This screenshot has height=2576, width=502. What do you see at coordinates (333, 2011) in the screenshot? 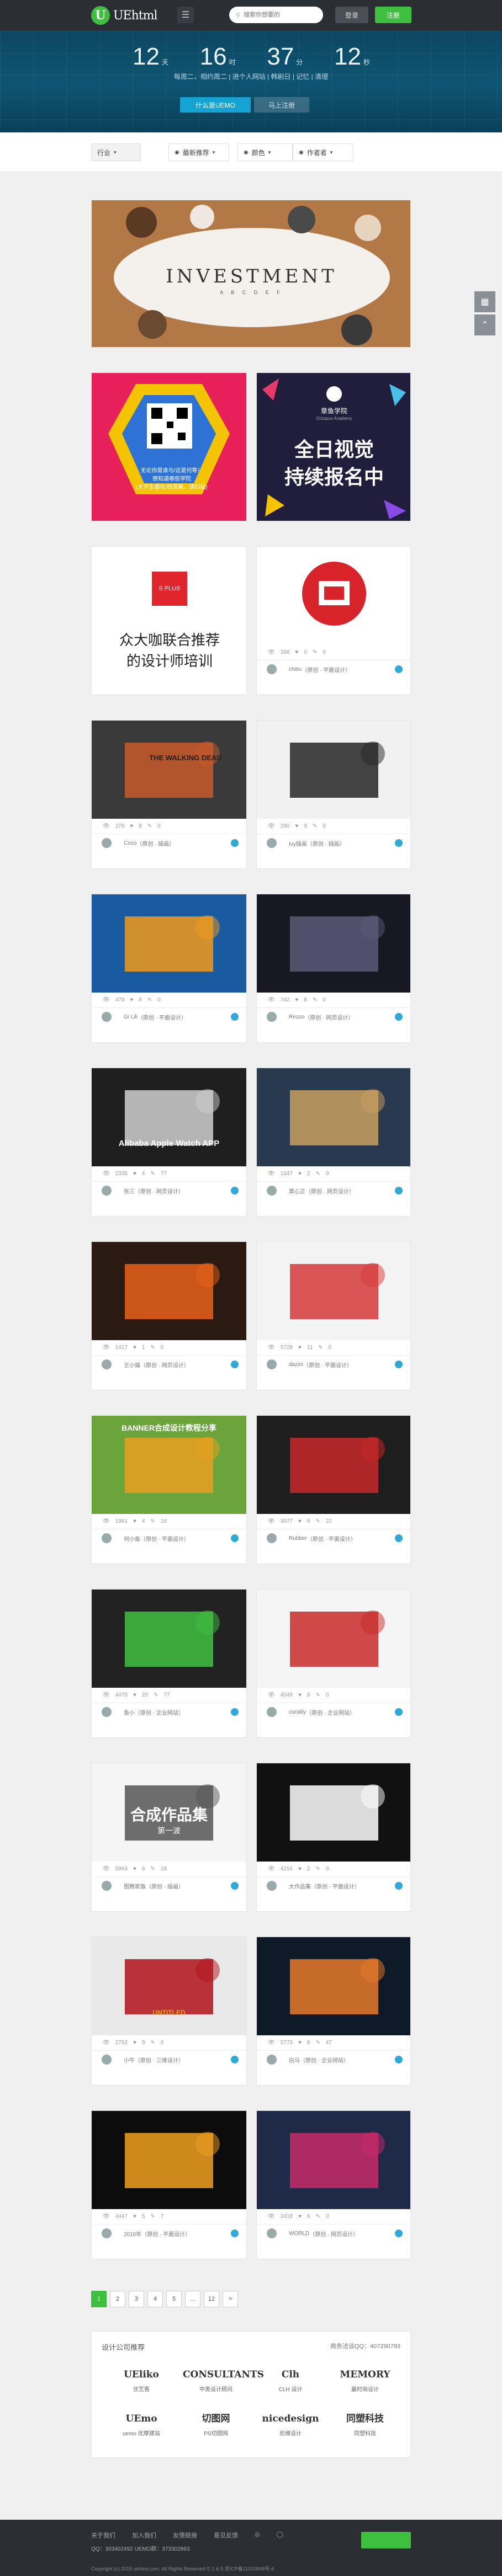
I see `work-card-17: 👁 5773 ♥ 8 ✎ 47 白马 （原创 · 企业网站）` at bounding box center [333, 2011].